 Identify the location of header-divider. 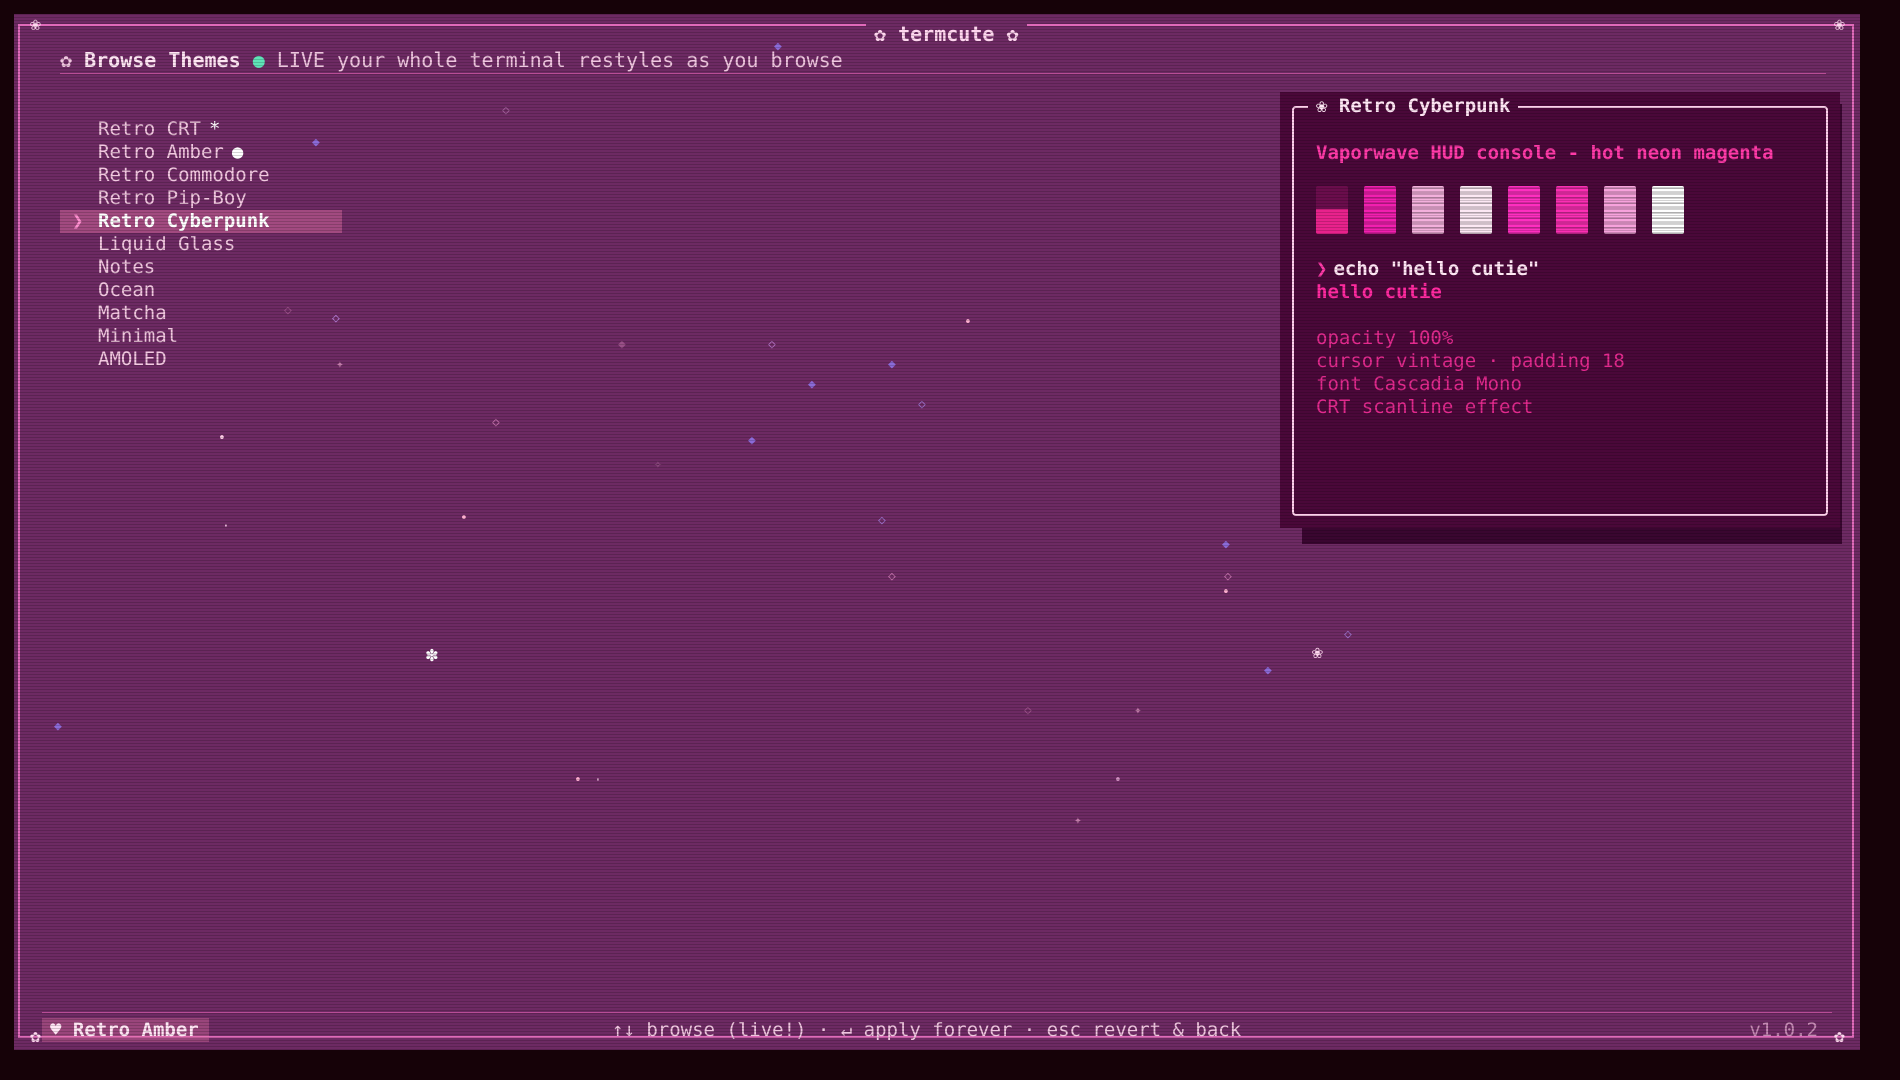
(943, 73).